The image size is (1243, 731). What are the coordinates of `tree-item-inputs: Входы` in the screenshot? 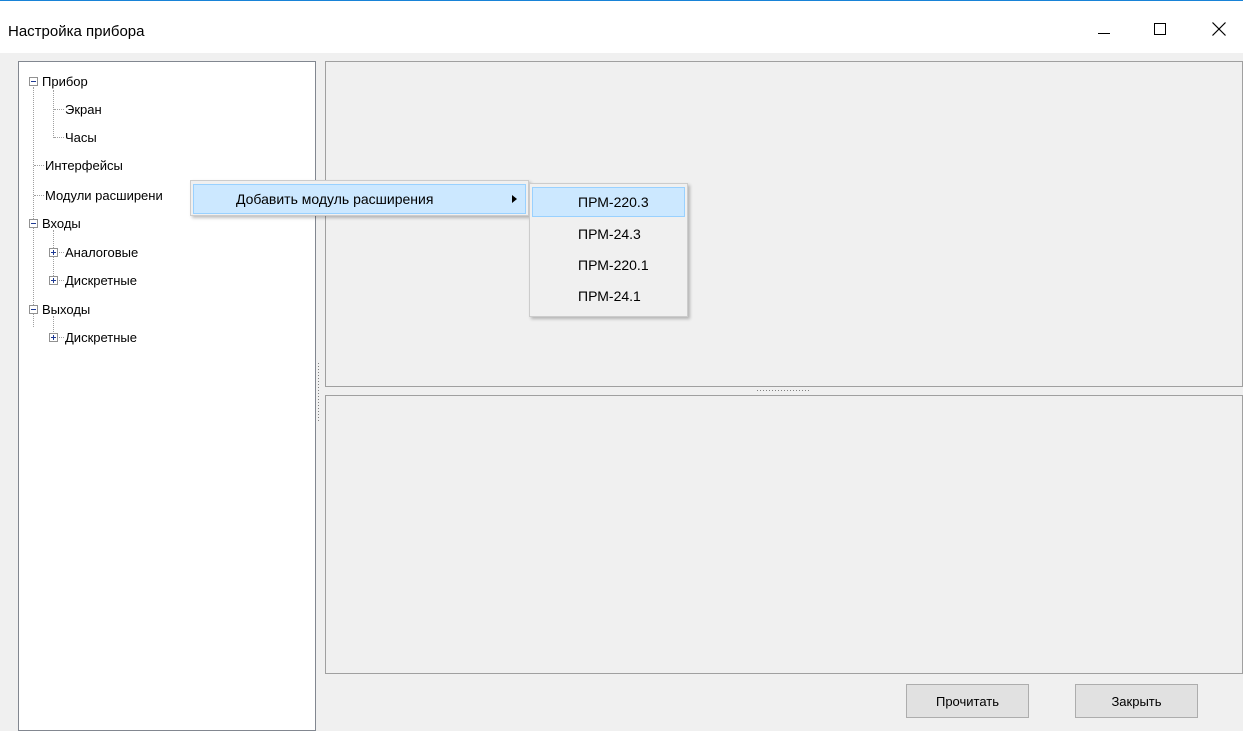 It's located at (61, 224).